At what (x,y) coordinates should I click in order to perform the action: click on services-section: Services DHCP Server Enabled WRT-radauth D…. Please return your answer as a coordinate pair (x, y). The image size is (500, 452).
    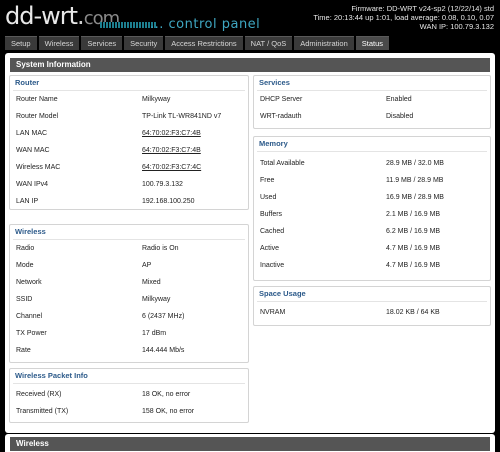
    Looking at the image, I should click on (372, 102).